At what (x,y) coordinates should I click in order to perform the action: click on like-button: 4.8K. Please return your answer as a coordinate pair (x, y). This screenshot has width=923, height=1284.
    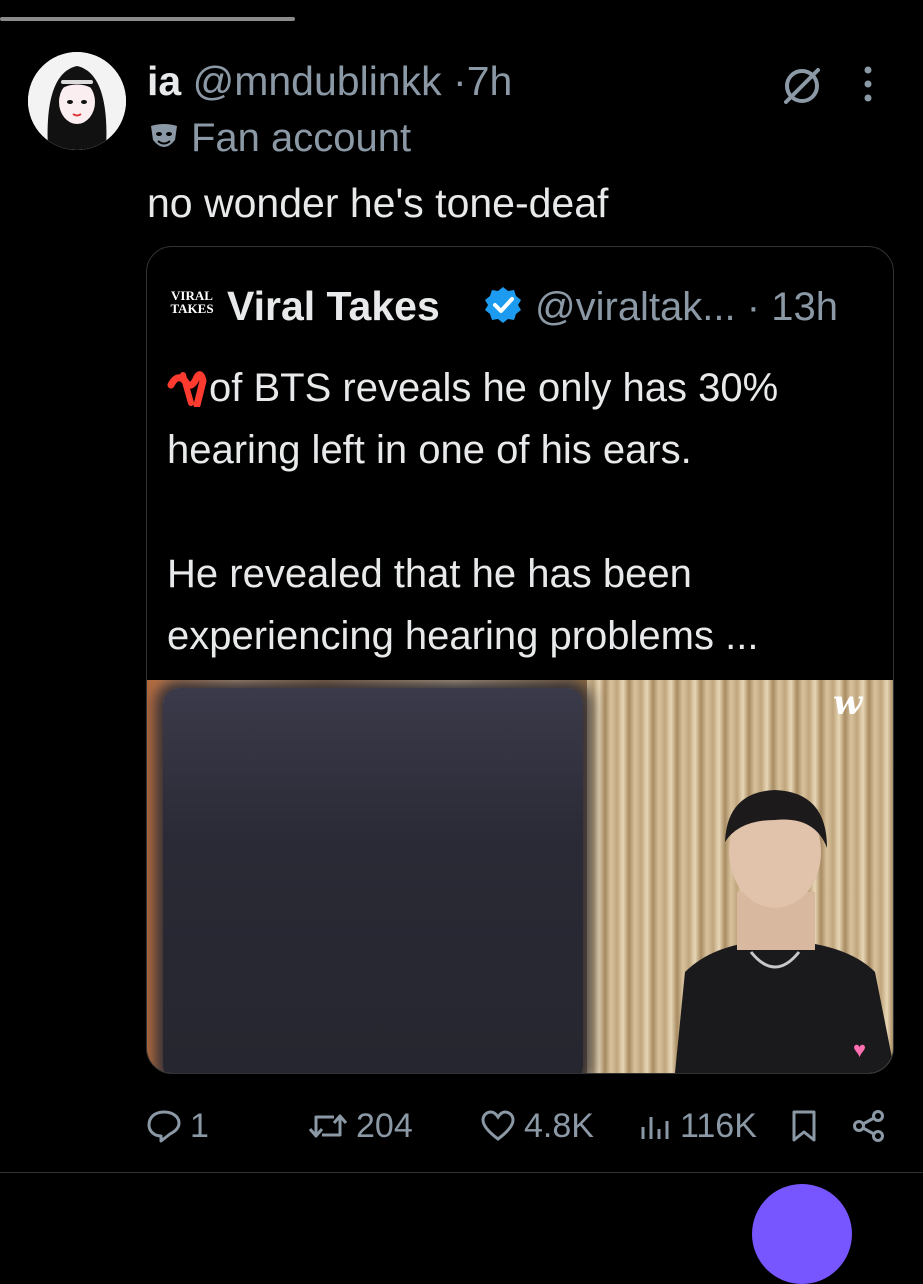
    Looking at the image, I should click on (537, 1126).